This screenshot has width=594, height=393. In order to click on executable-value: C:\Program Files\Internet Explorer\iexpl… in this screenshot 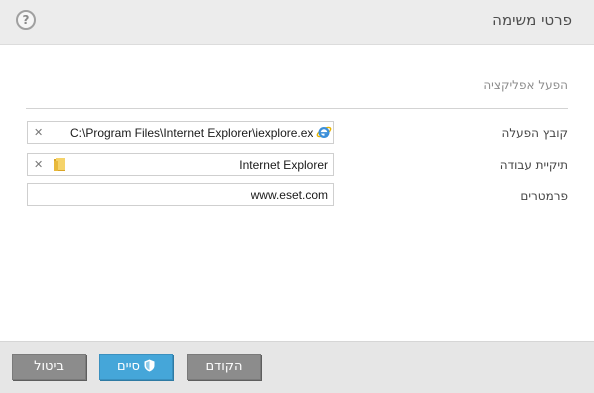, I will do `click(191, 133)`.